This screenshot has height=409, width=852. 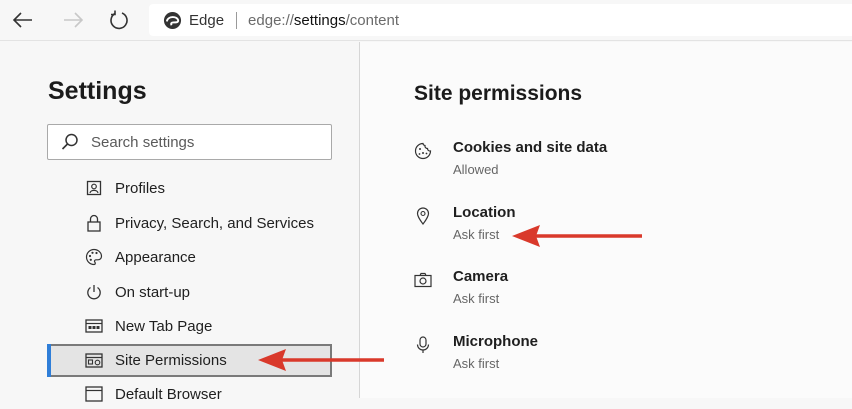 What do you see at coordinates (622, 358) in the screenshot?
I see `permission-microphone: Microphone Ask first` at bounding box center [622, 358].